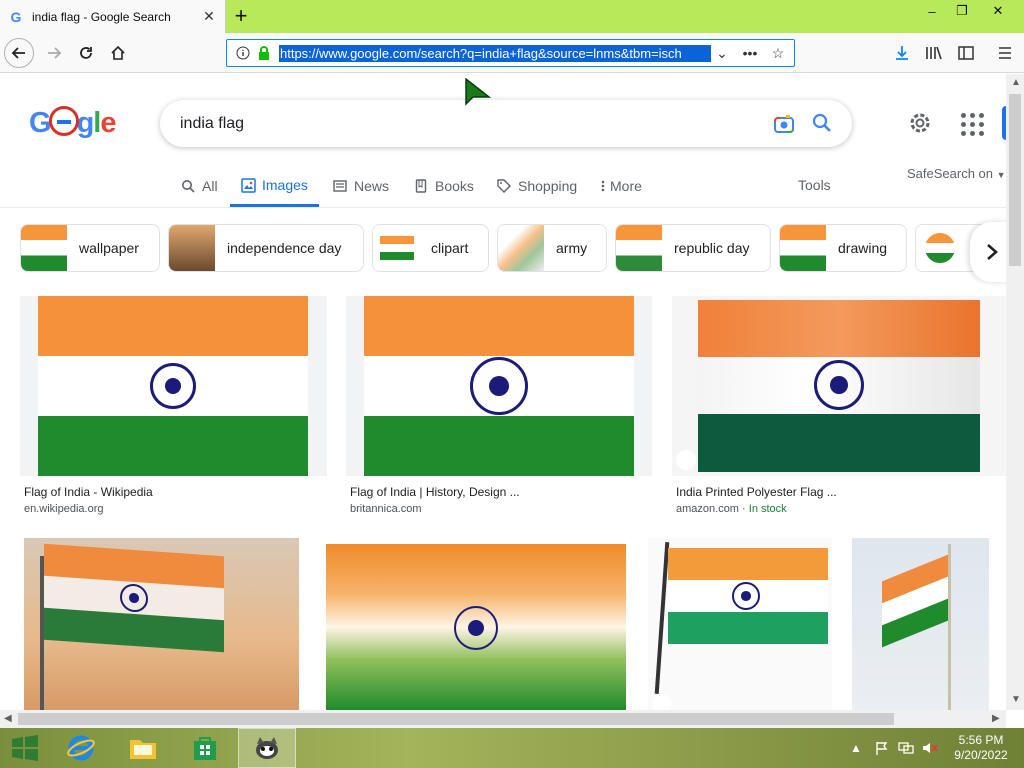 The width and height of the screenshot is (1024, 768). What do you see at coordinates (882, 748) in the screenshot?
I see `action-center-flag-icon` at bounding box center [882, 748].